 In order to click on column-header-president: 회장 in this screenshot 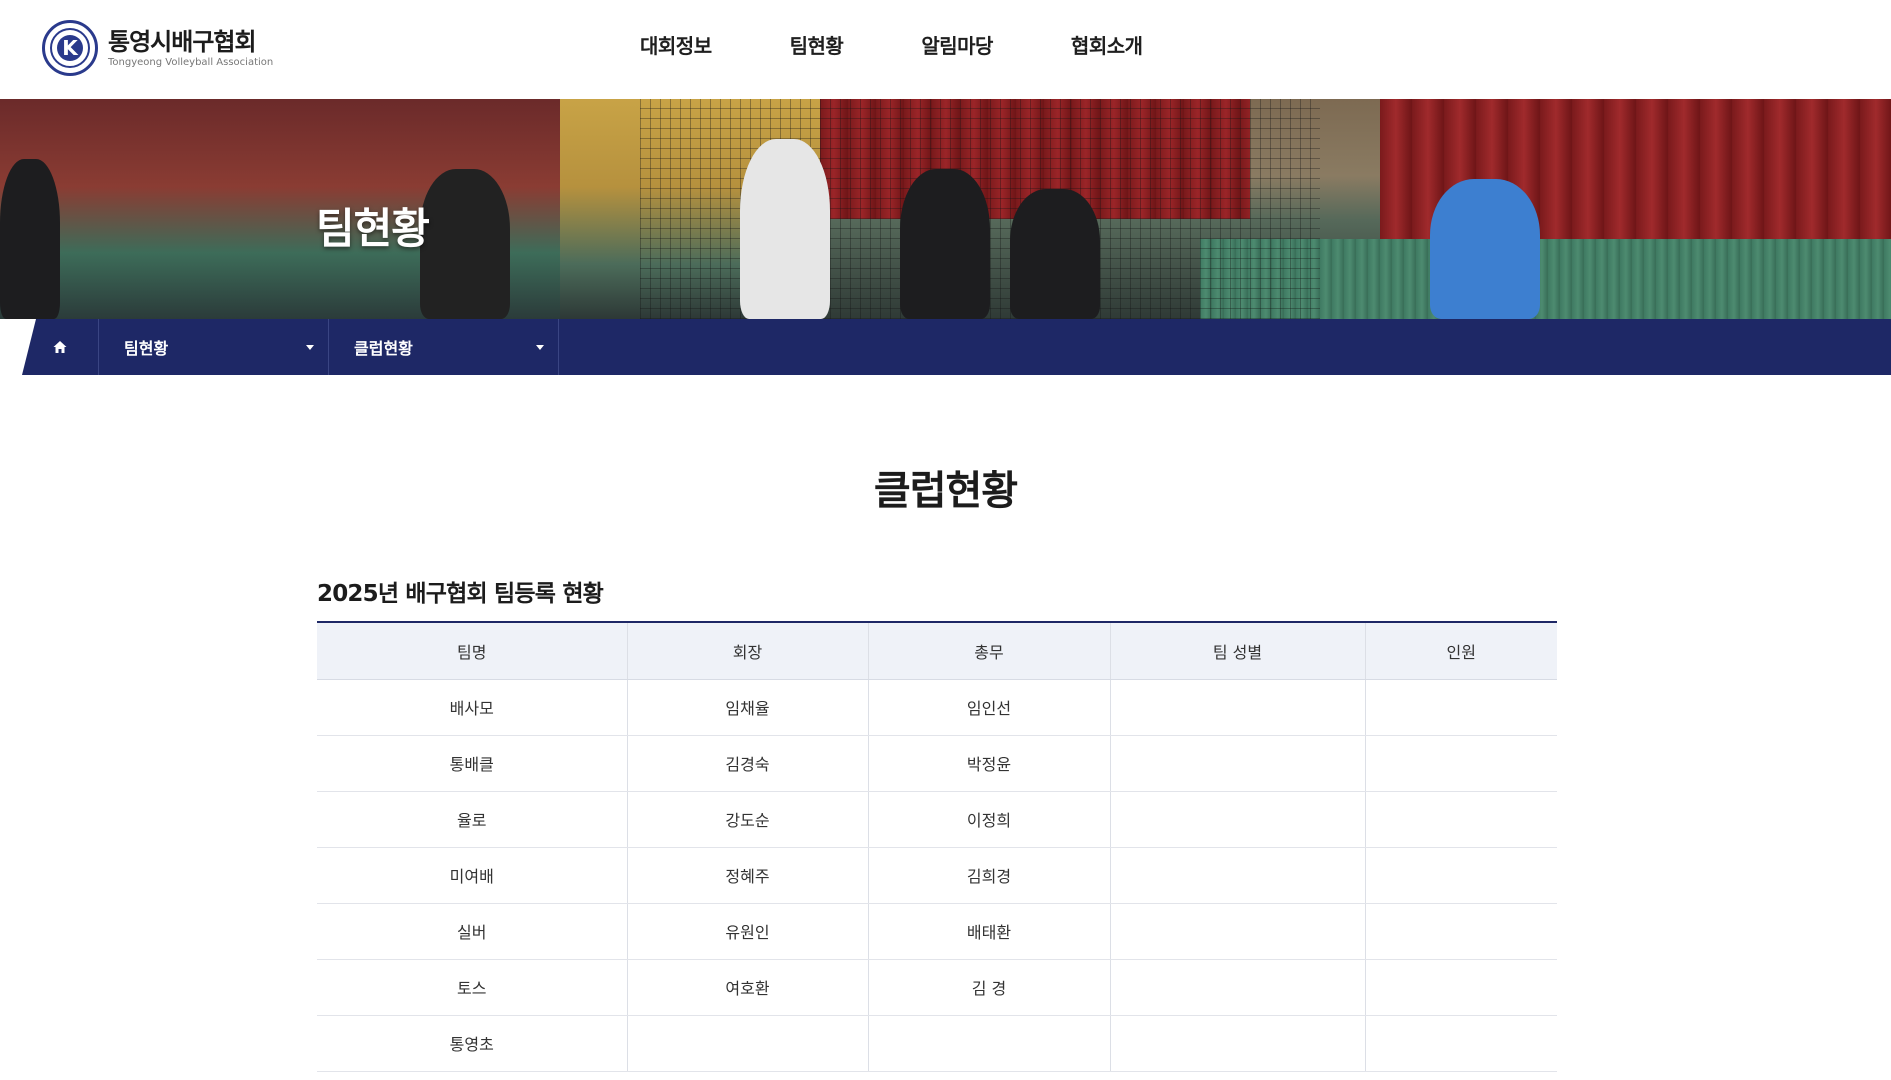, I will do `click(747, 650)`.